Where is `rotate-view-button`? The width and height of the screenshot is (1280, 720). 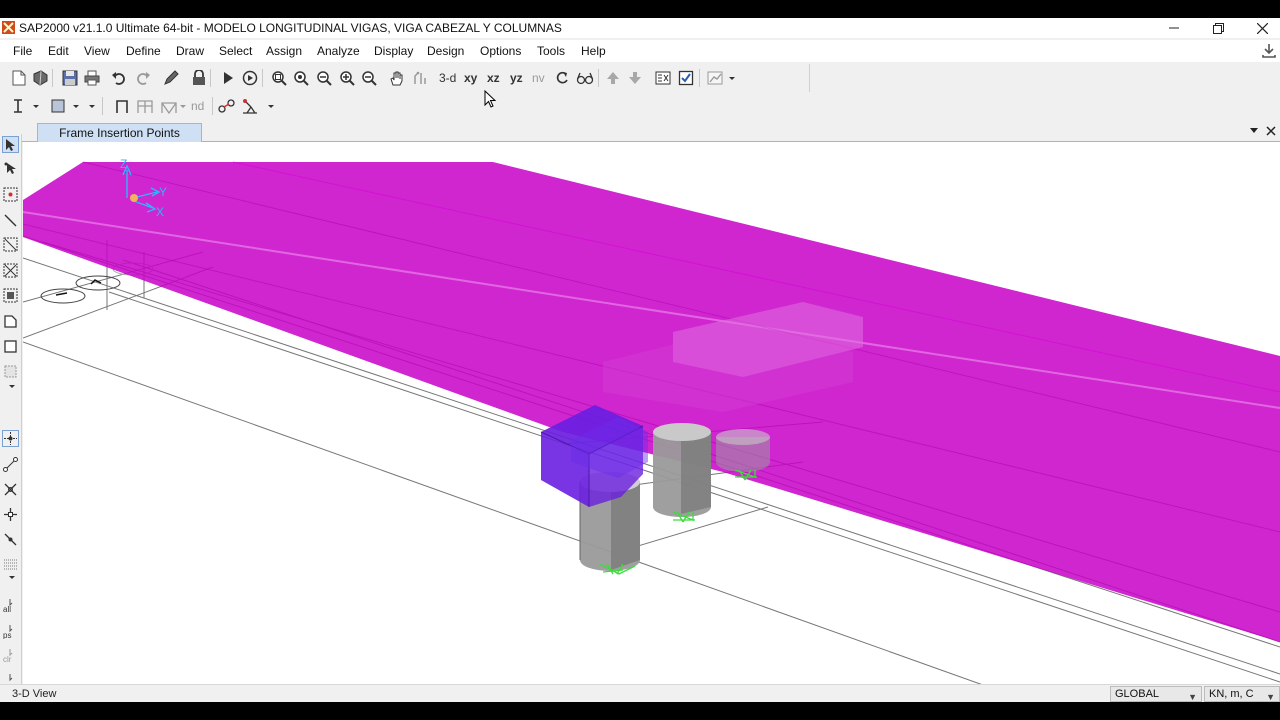 rotate-view-button is located at coordinates (562, 78).